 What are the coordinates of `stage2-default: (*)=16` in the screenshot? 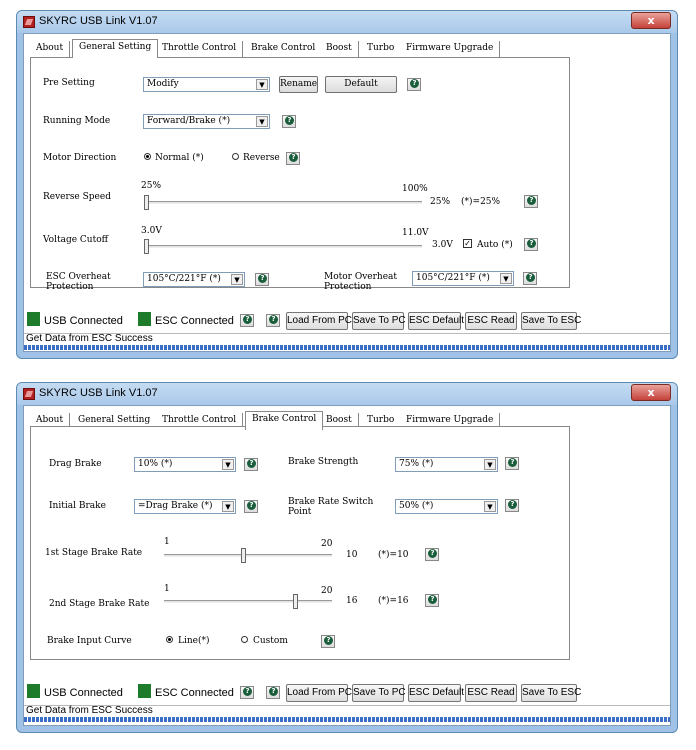 It's located at (393, 601).